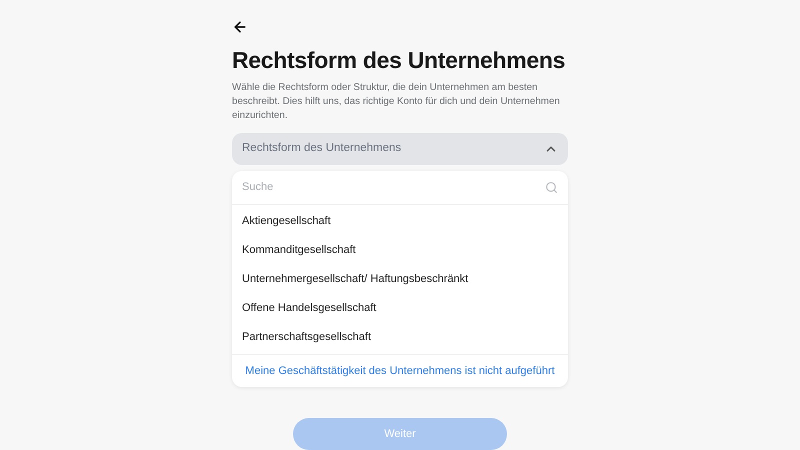  I want to click on select-placeholder: Rechtsform des Unternehmens, so click(322, 148).